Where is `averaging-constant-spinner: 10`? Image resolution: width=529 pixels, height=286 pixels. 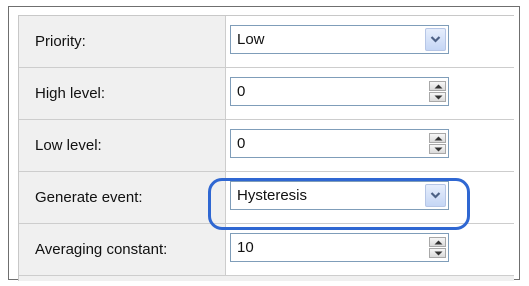
averaging-constant-spinner: 10 is located at coordinates (339, 247).